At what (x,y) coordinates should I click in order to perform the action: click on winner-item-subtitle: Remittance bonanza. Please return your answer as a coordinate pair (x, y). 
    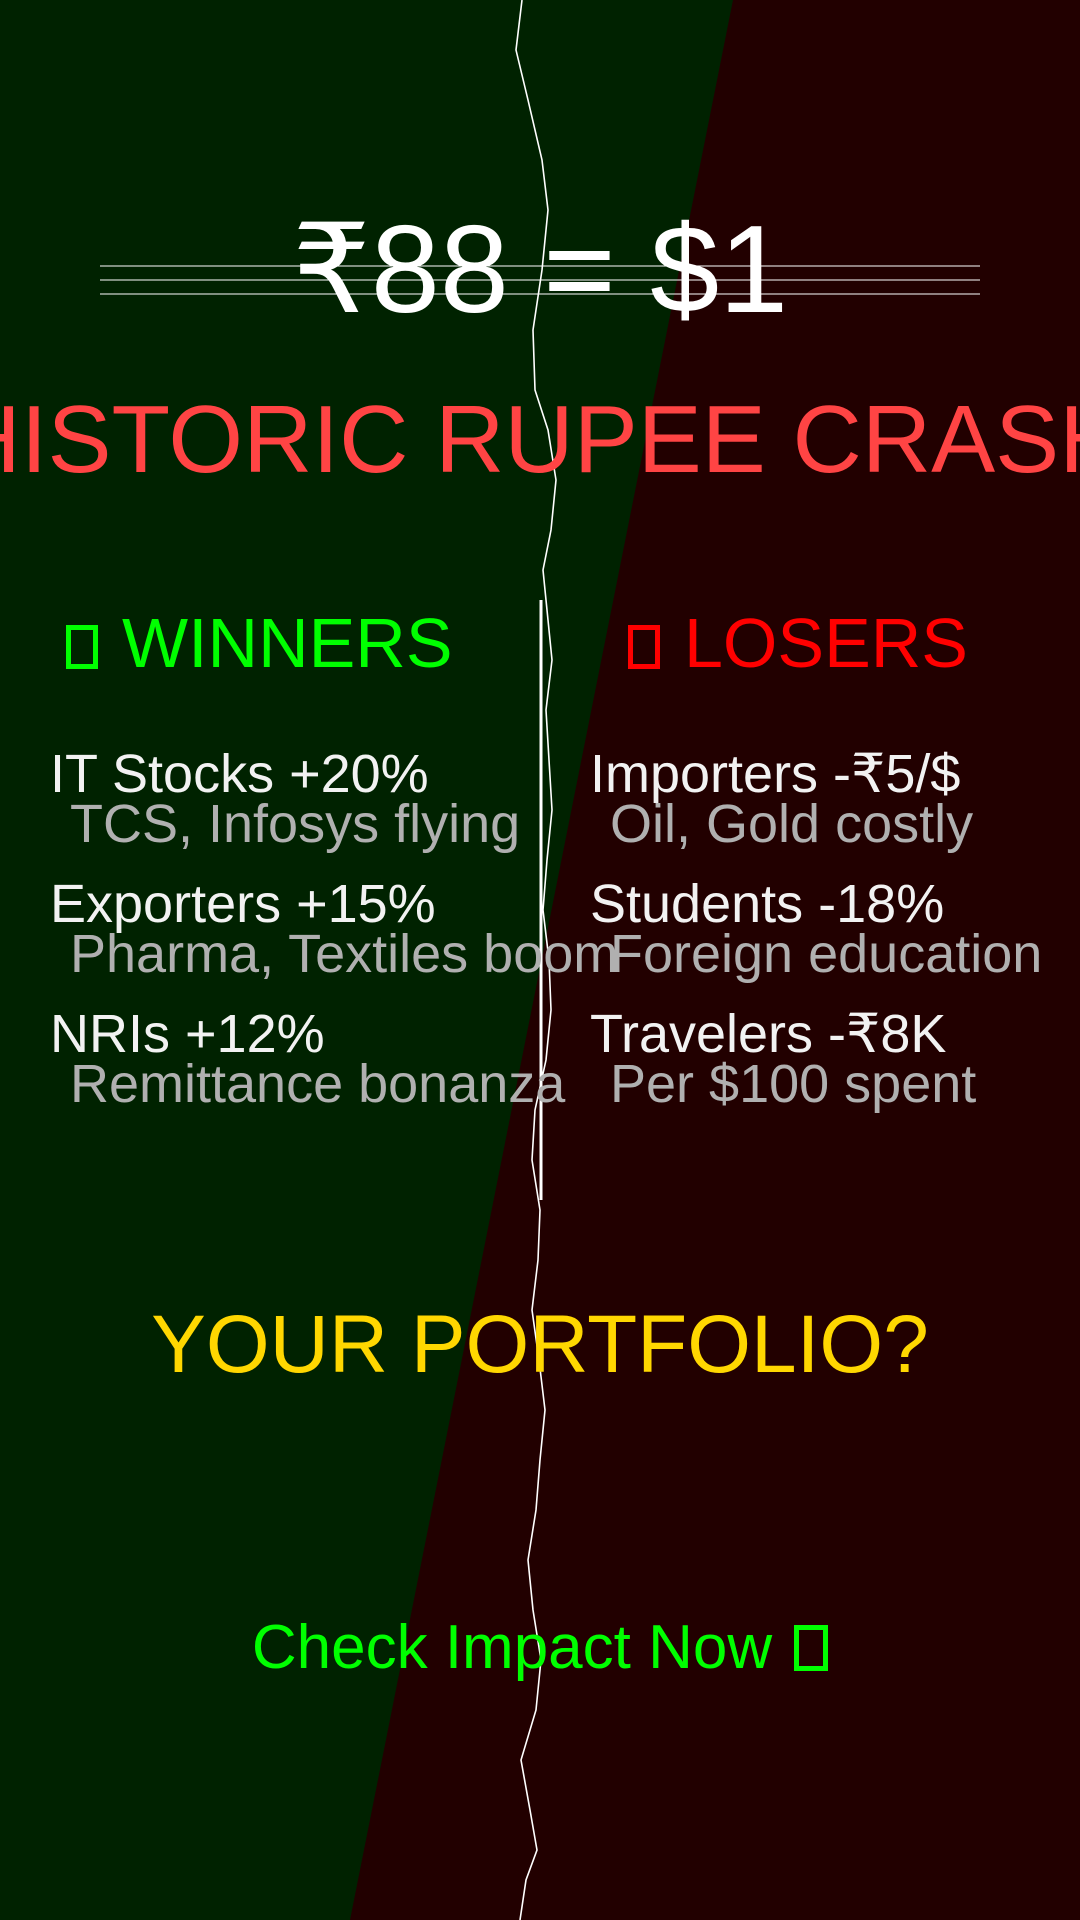
    Looking at the image, I should click on (318, 1084).